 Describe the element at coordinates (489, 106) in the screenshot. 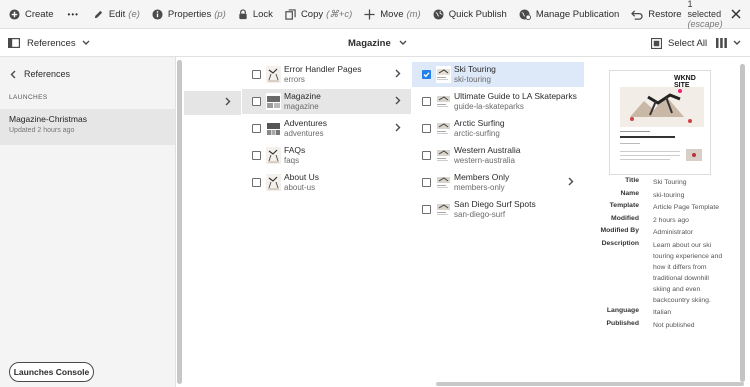

I see `page-name: guide-la-skateparks` at that location.